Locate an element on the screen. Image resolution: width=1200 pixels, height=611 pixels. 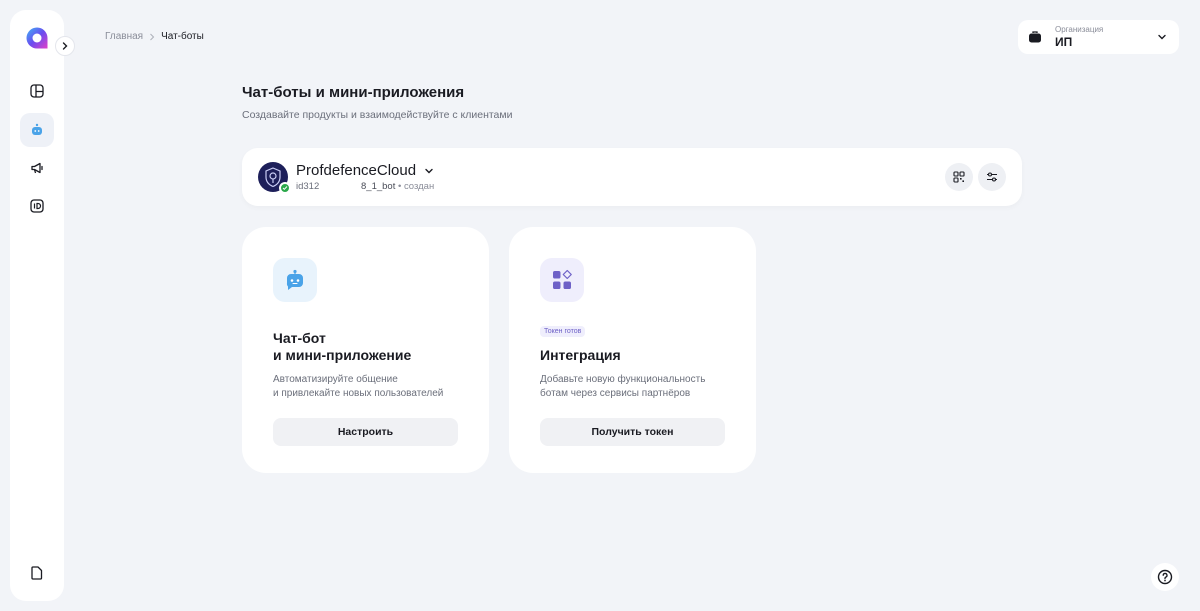
configure-button: Настроить is located at coordinates (365, 432).